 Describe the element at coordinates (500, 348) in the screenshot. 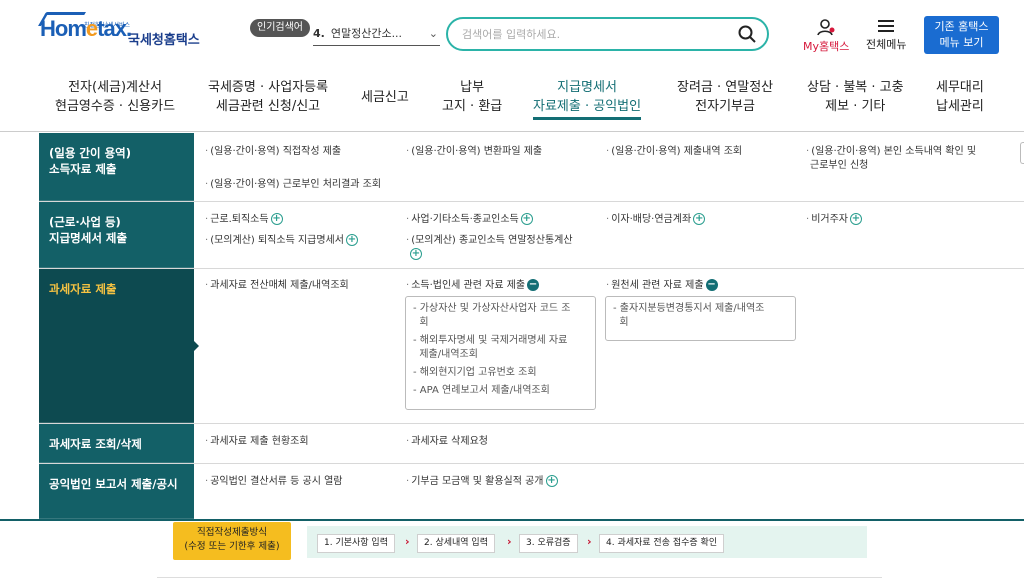

I see `submenu-link: - 해외투자명세 및 국제거래명세 자료 제출/내역조회` at that location.